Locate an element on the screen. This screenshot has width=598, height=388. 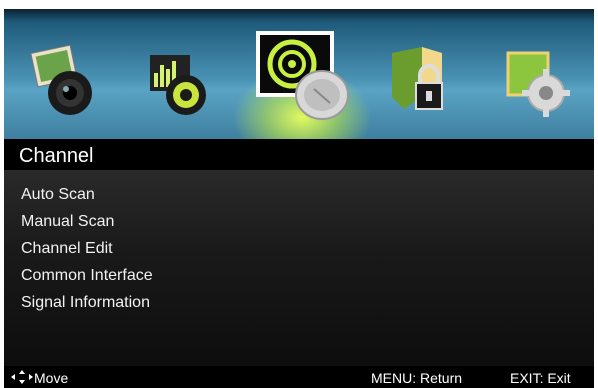
sound-icon is located at coordinates (183, 77).